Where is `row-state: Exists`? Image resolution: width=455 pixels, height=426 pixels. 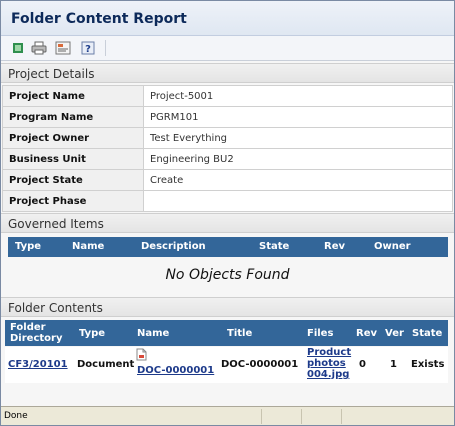
row-state: Exists is located at coordinates (428, 364).